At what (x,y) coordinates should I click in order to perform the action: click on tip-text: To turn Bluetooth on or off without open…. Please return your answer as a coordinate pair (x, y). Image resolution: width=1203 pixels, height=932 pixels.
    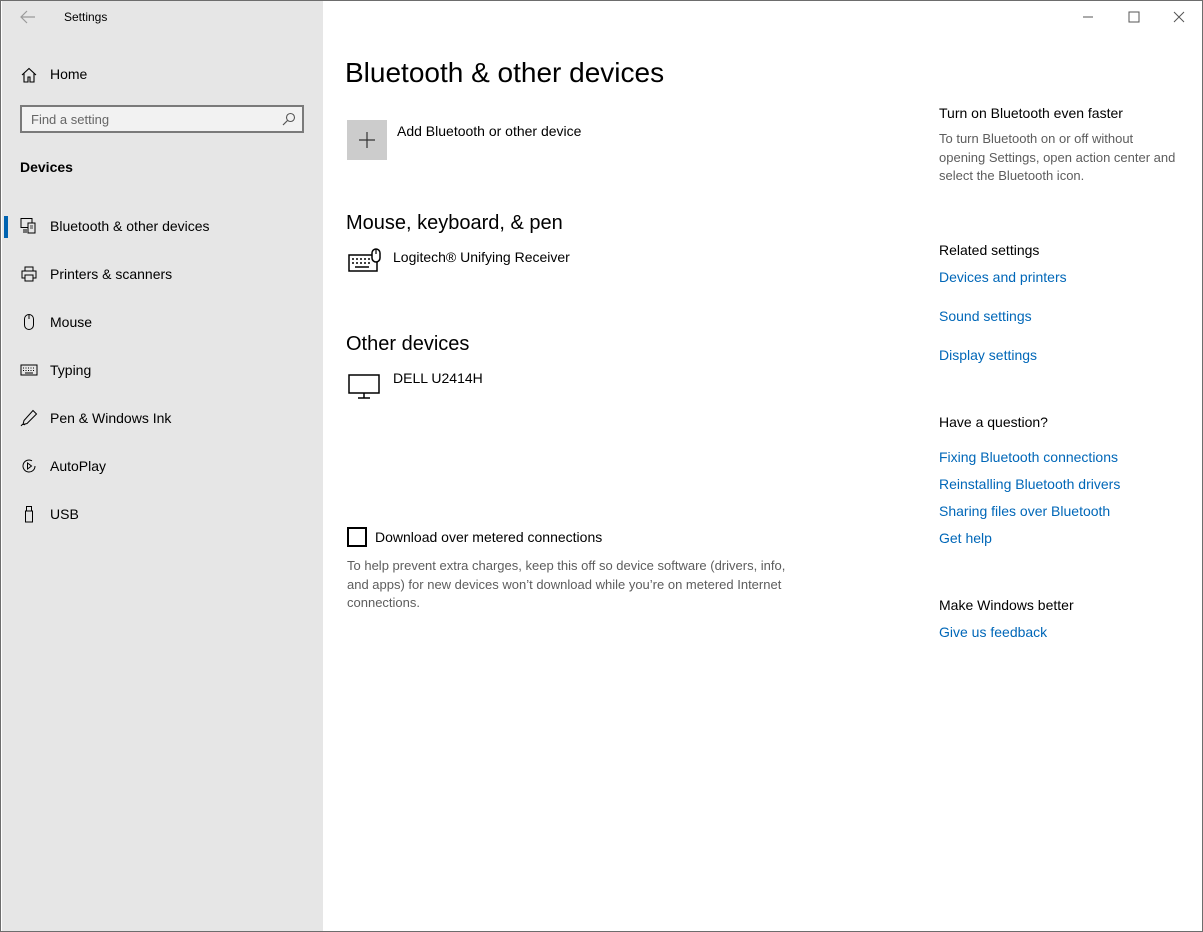
    Looking at the image, I should click on (1057, 157).